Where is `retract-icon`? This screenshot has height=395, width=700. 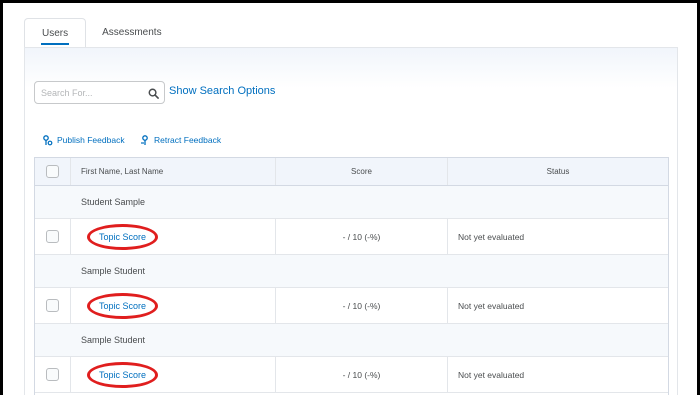
retract-icon is located at coordinates (144, 139).